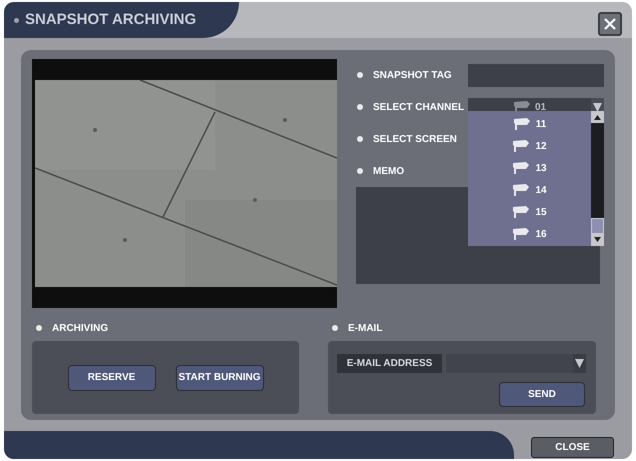 Image resolution: width=636 pixels, height=461 pixels. I want to click on section-label: E-MAIL, so click(365, 329).